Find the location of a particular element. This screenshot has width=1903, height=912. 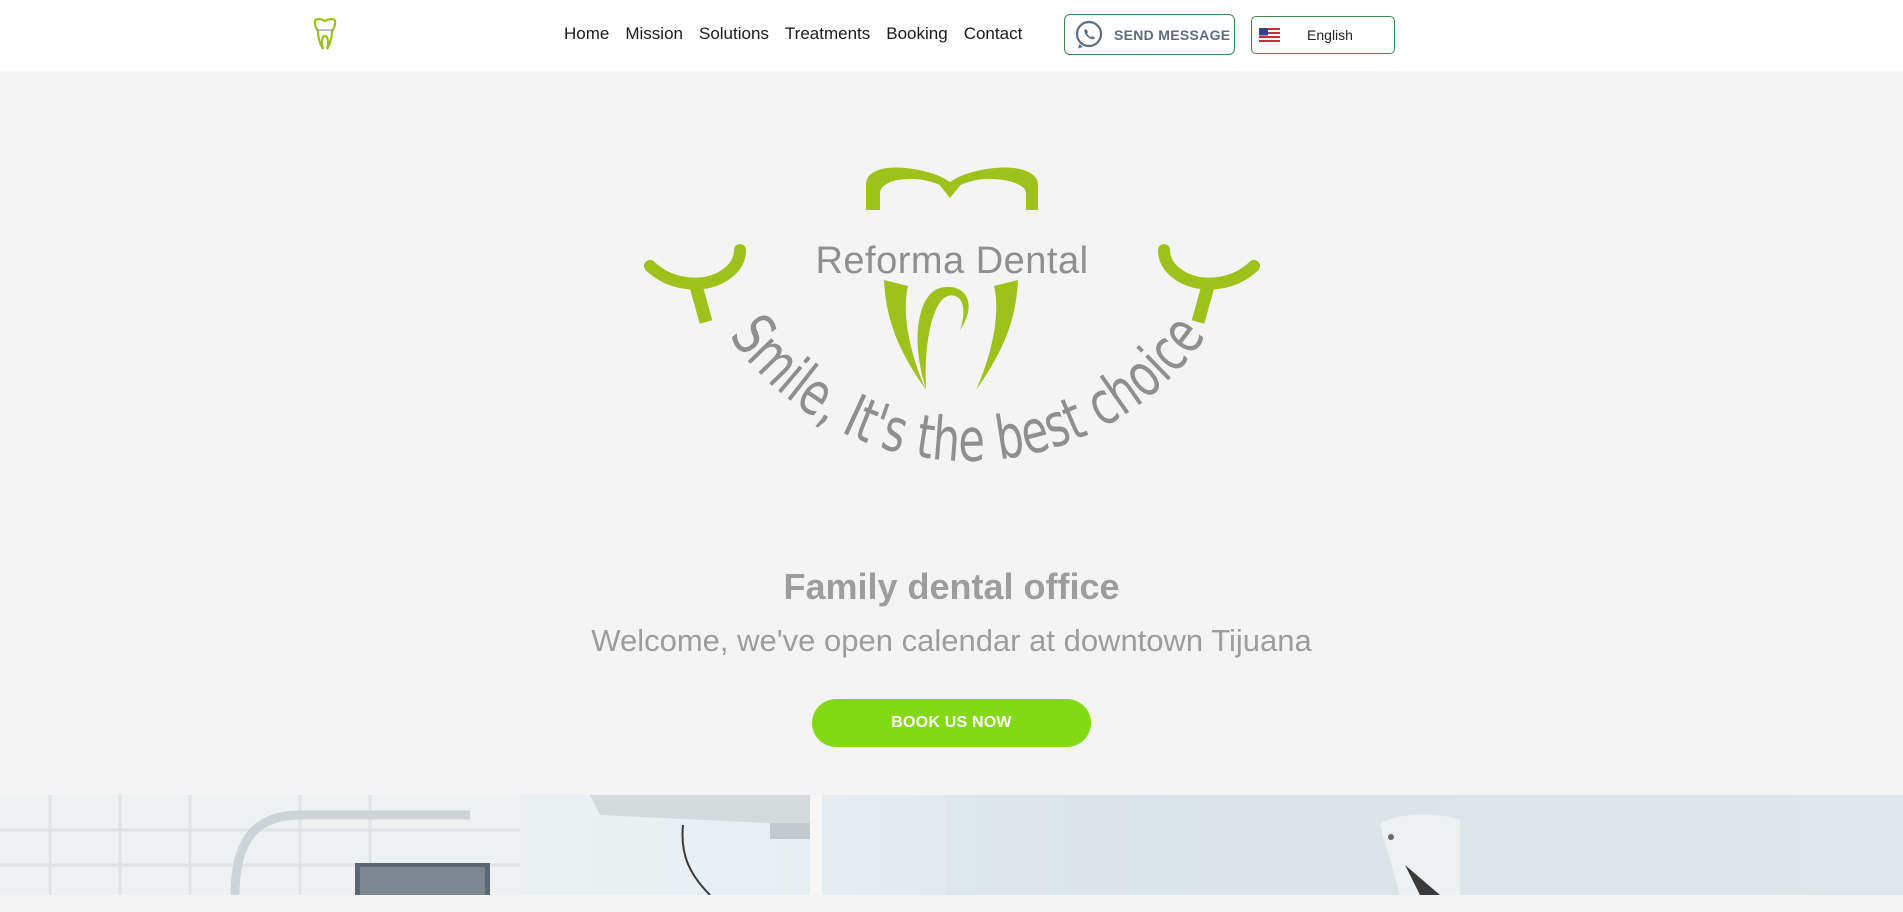

left-smile-hook is located at coordinates (695, 267).